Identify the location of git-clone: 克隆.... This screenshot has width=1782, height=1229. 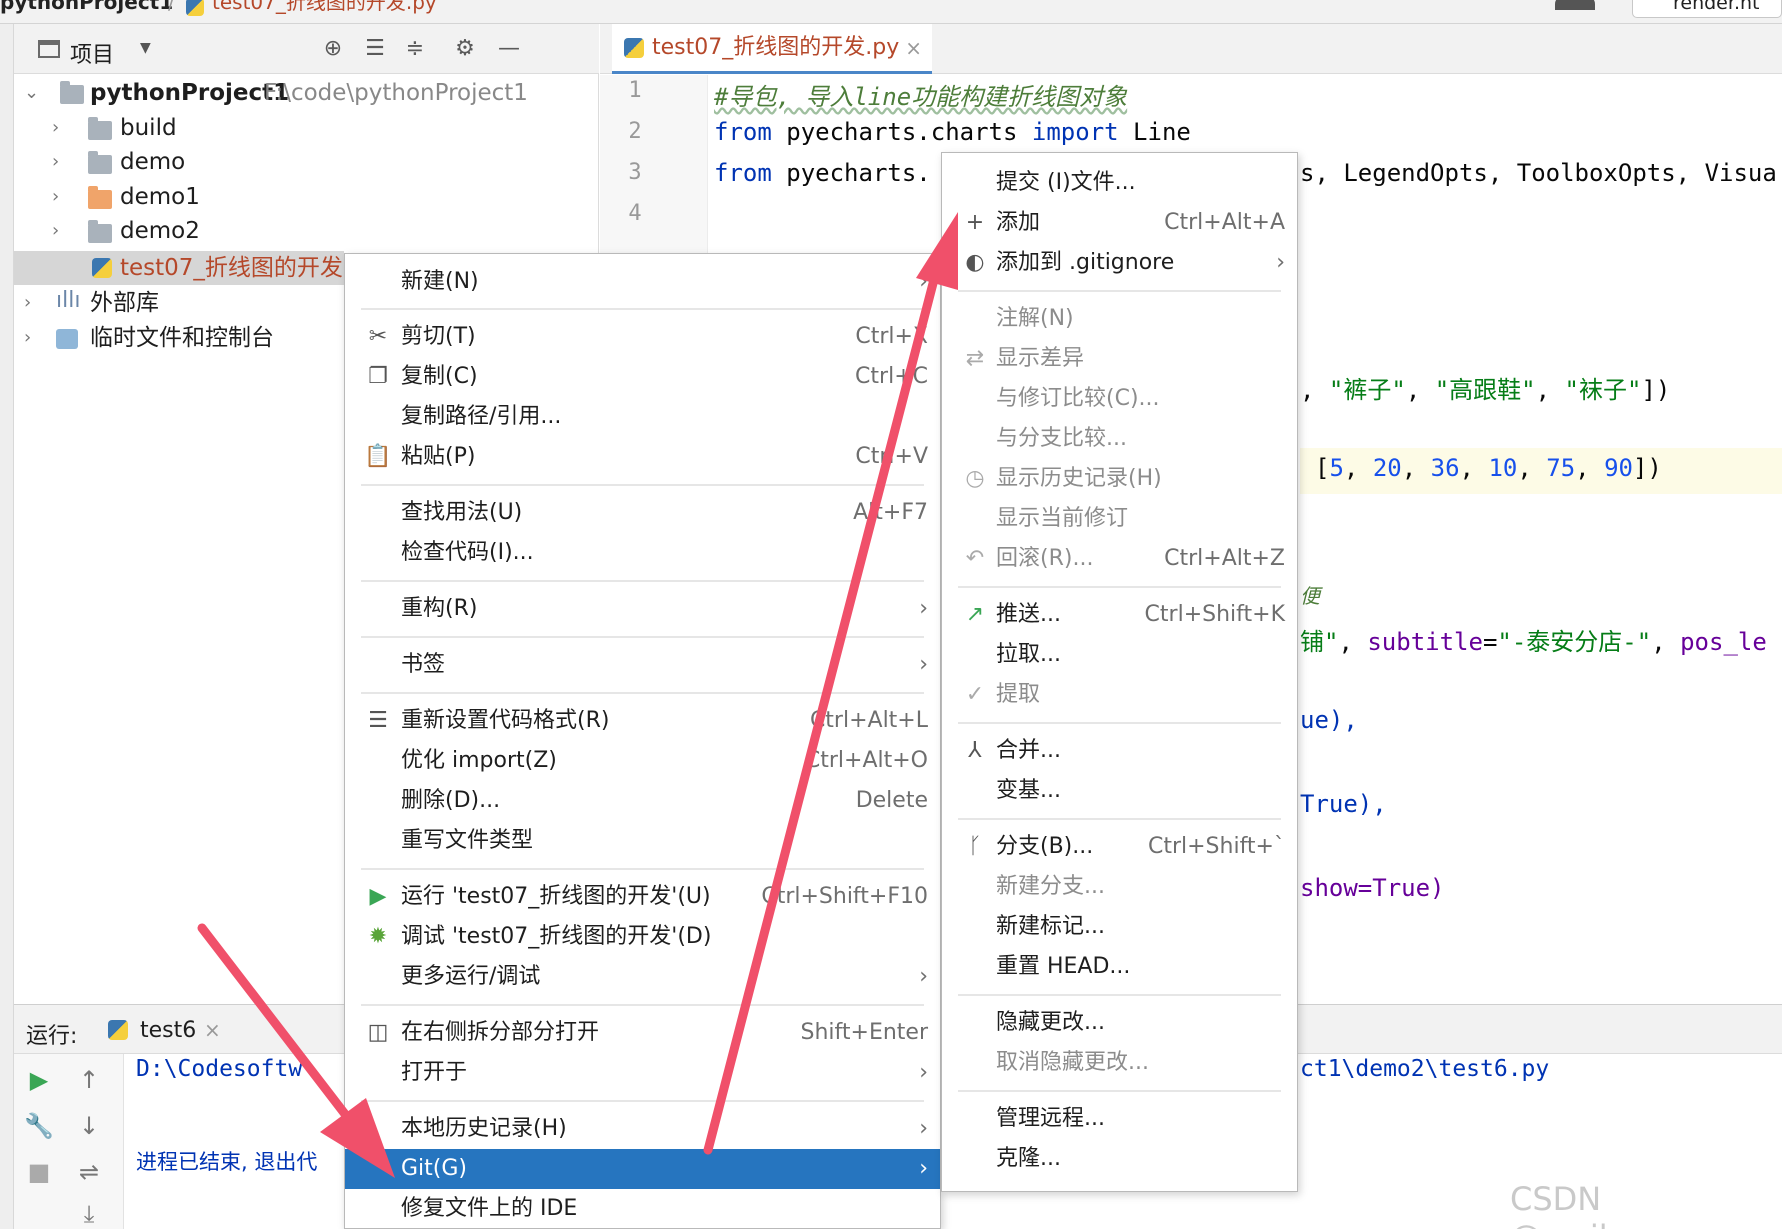
(1119, 1159).